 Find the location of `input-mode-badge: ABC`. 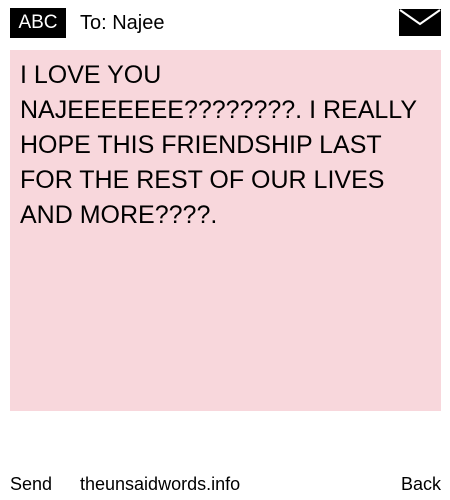

input-mode-badge: ABC is located at coordinates (38, 23).